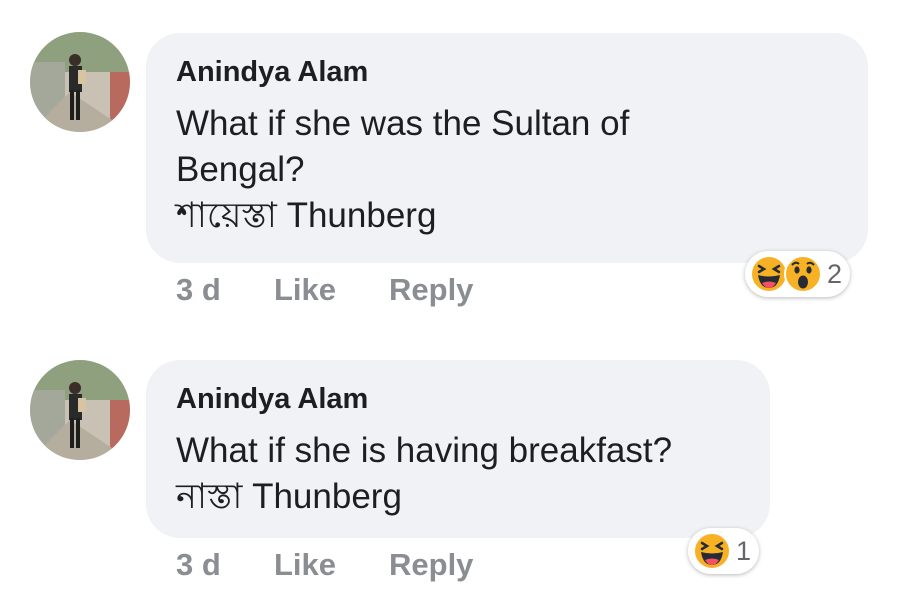 The width and height of the screenshot is (900, 616). I want to click on reactions-summary: 2, so click(798, 274).